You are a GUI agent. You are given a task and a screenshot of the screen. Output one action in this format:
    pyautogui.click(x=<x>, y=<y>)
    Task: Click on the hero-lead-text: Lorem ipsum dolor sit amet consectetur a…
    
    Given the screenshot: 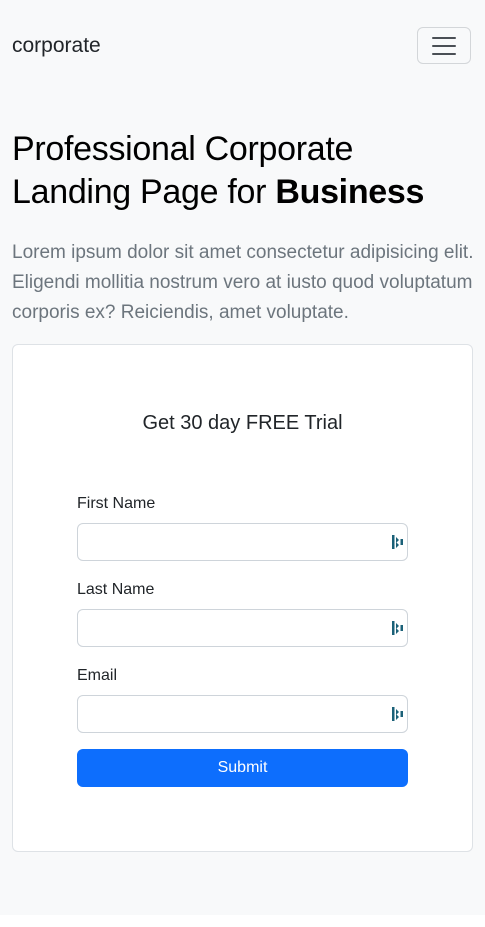 What is the action you would take?
    pyautogui.click(x=243, y=282)
    